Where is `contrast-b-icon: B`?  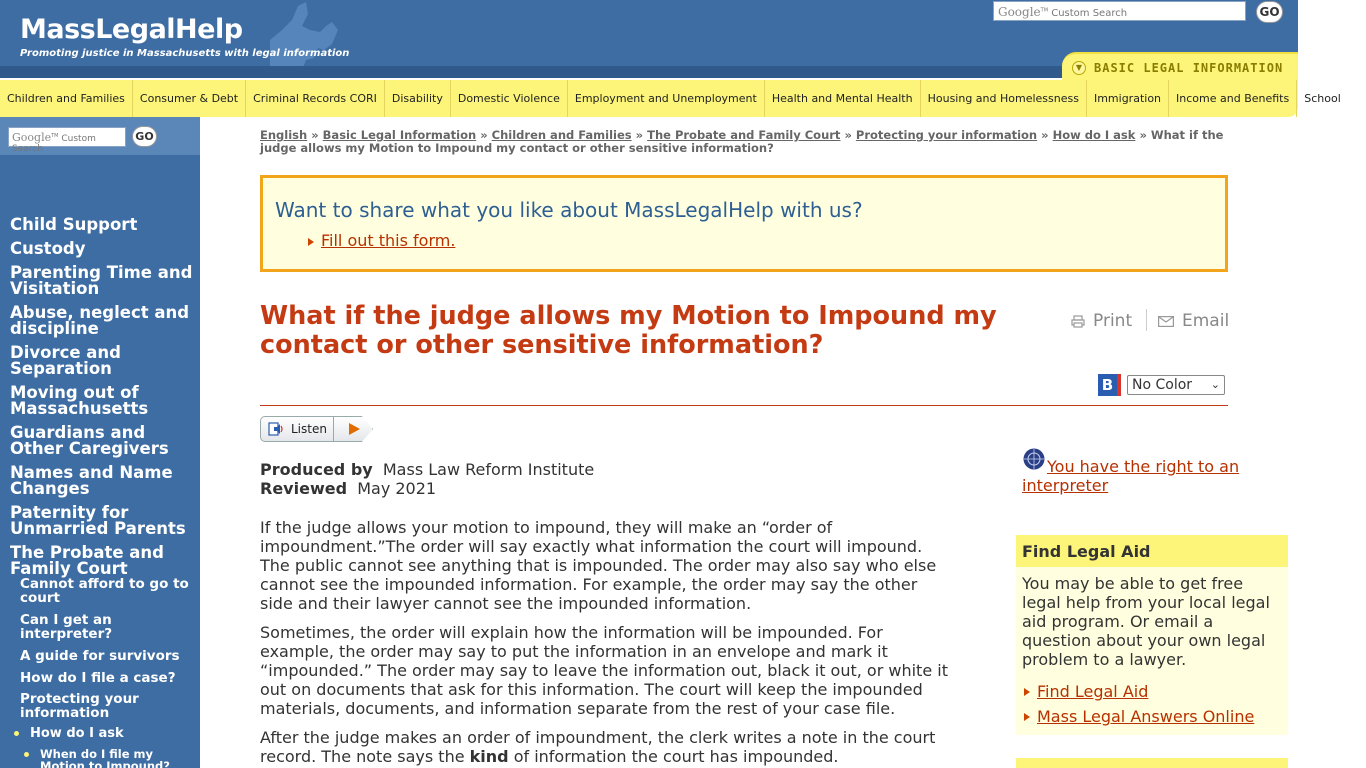 contrast-b-icon: B is located at coordinates (1109, 385).